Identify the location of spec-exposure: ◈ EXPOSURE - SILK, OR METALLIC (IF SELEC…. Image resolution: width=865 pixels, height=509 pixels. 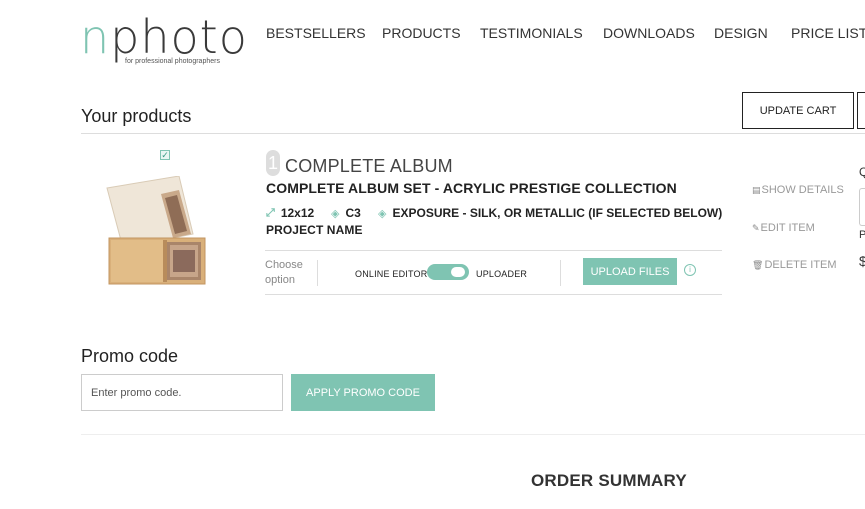
(550, 213).